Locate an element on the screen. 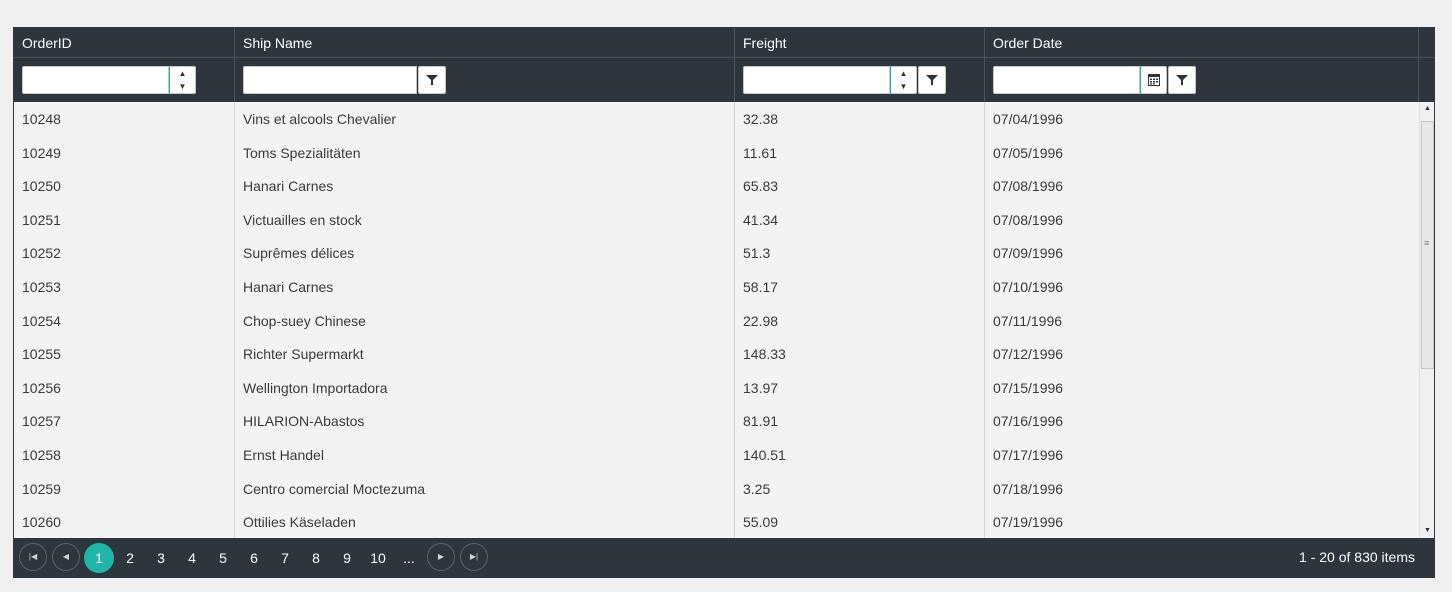  page-number-5: 5 is located at coordinates (223, 558).